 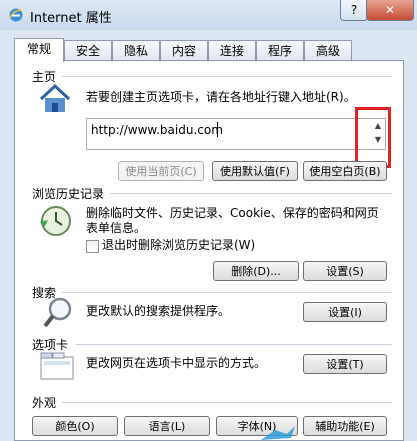 What do you see at coordinates (345, 171) in the screenshot?
I see `use-blank-button: 使用空白页(B)` at bounding box center [345, 171].